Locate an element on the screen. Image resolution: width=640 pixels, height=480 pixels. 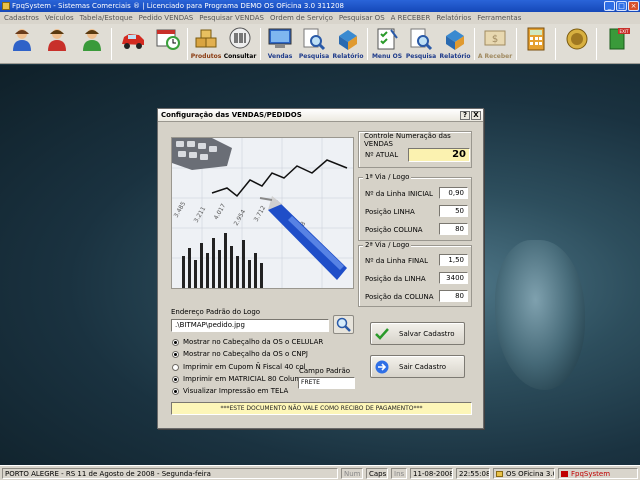
linha-final-field: 1,50 is located at coordinates (453, 260).